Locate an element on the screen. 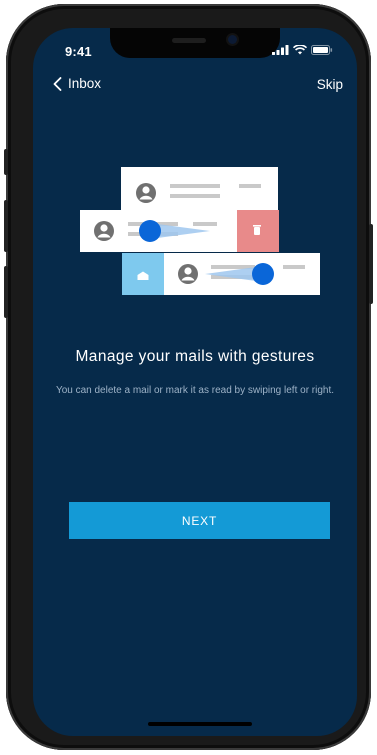  volume-up-button is located at coordinates (6, 226).